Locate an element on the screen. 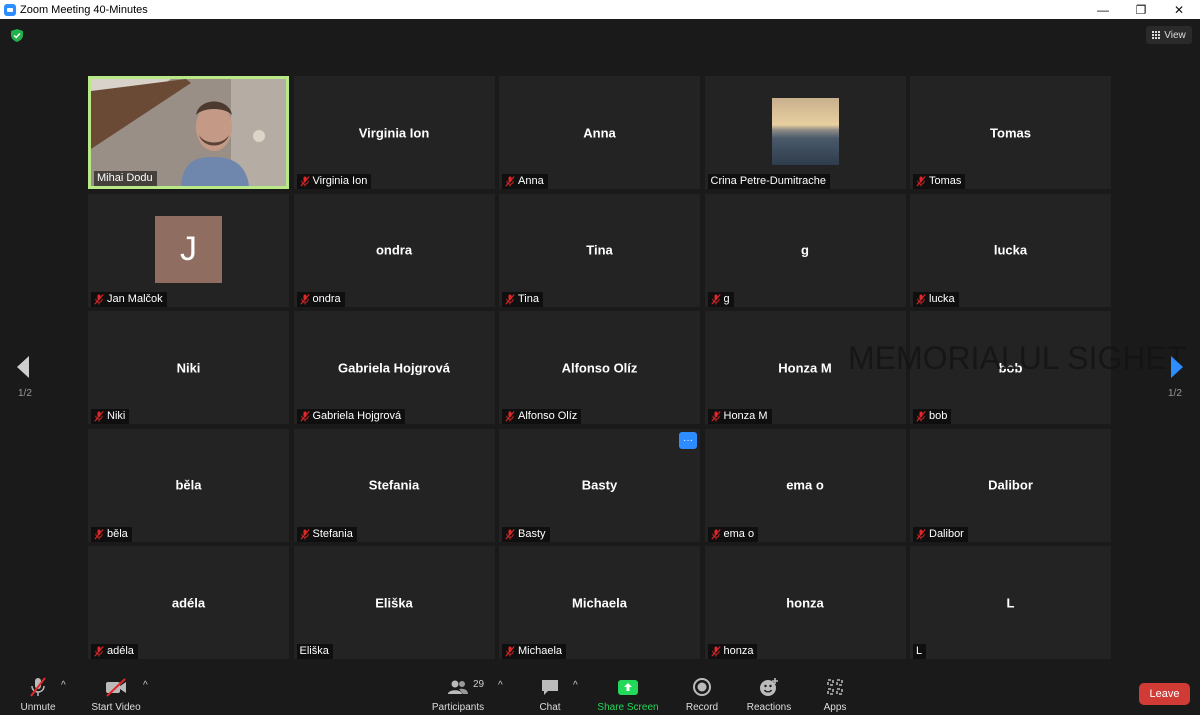  participant-name: Eliška is located at coordinates (314, 651).